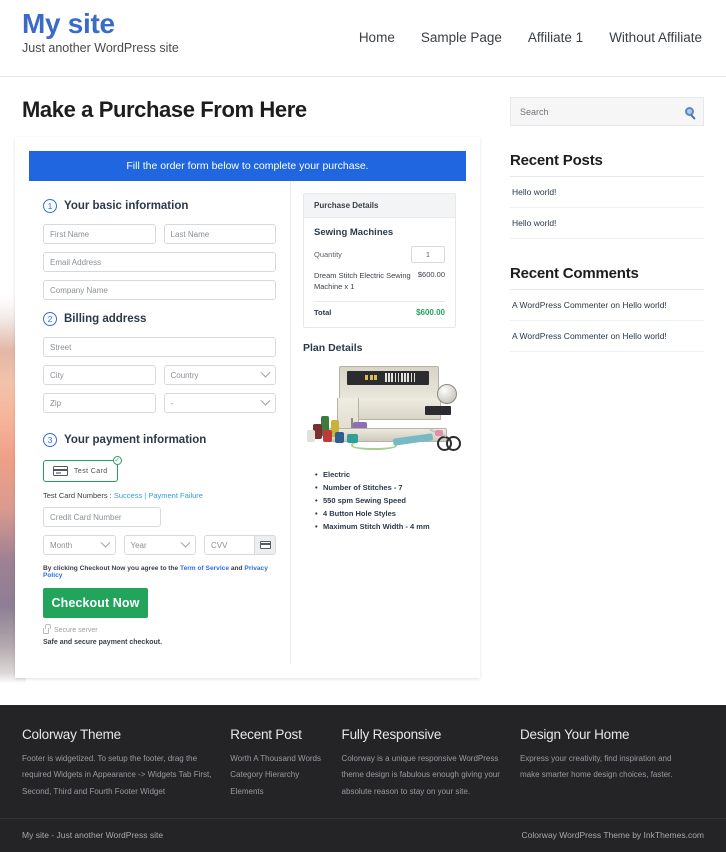 The height and width of the screenshot is (852, 726). What do you see at coordinates (78, 495) in the screenshot?
I see `test-card-prefix: Test Card Numbers :` at bounding box center [78, 495].